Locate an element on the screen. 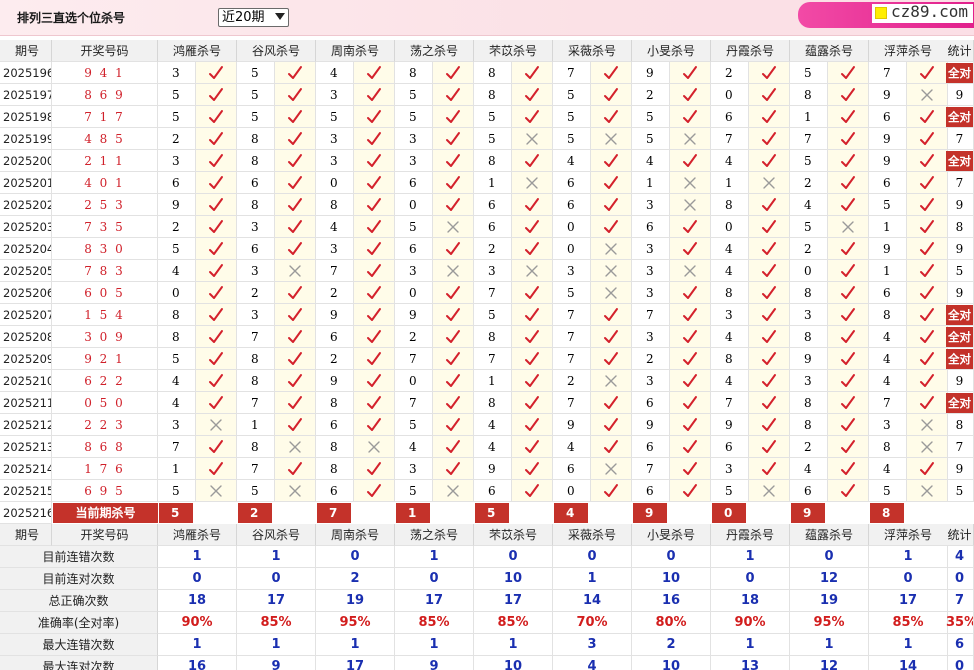 The height and width of the screenshot is (670, 974). kill-number-cell: 2 is located at coordinates (730, 73).